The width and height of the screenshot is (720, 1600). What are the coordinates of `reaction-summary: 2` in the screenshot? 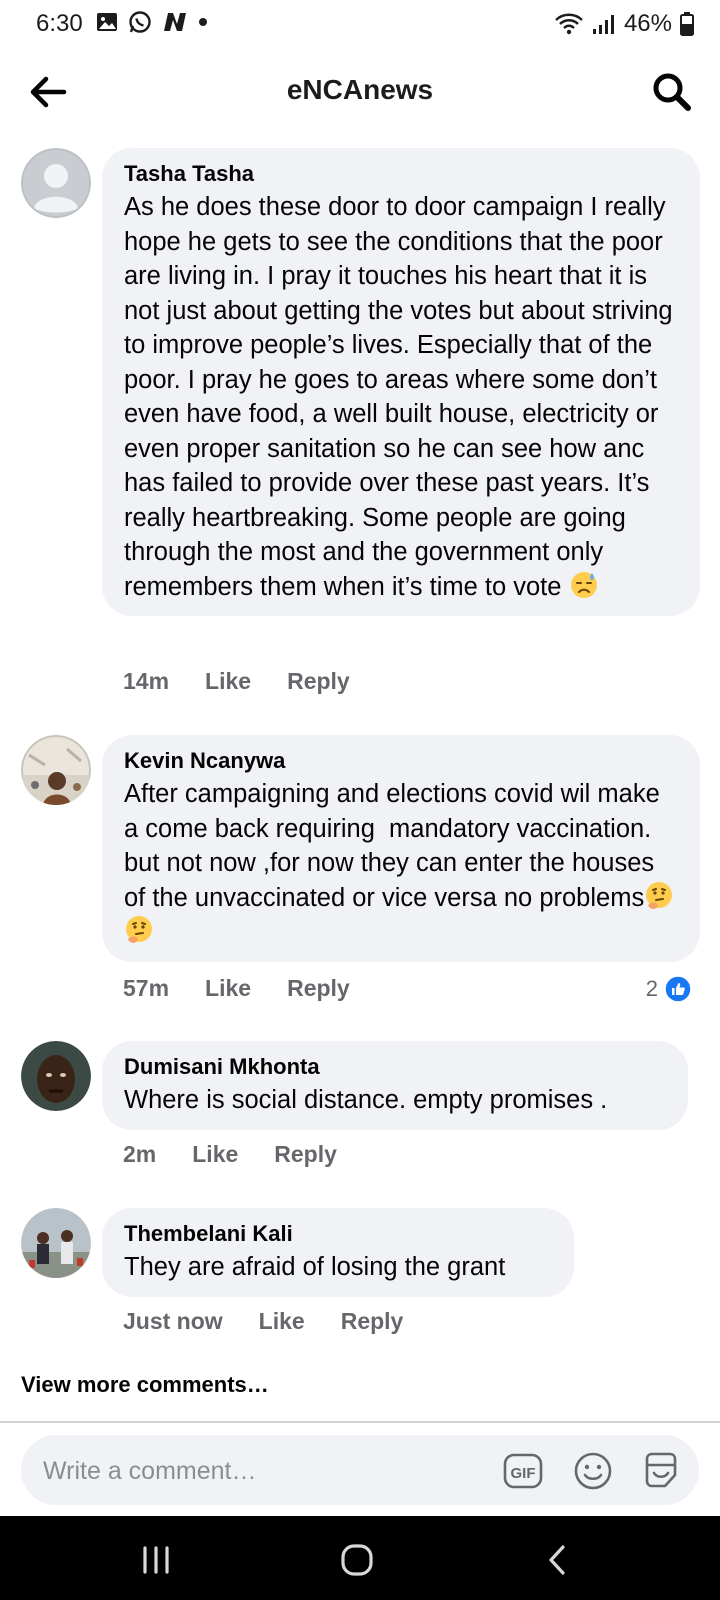 It's located at (669, 989).